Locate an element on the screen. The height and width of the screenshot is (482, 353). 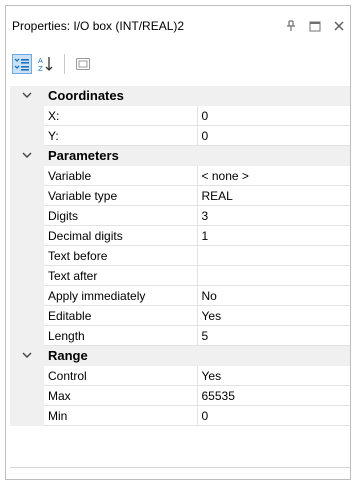
property-name: Decimal digits is located at coordinates (121, 235).